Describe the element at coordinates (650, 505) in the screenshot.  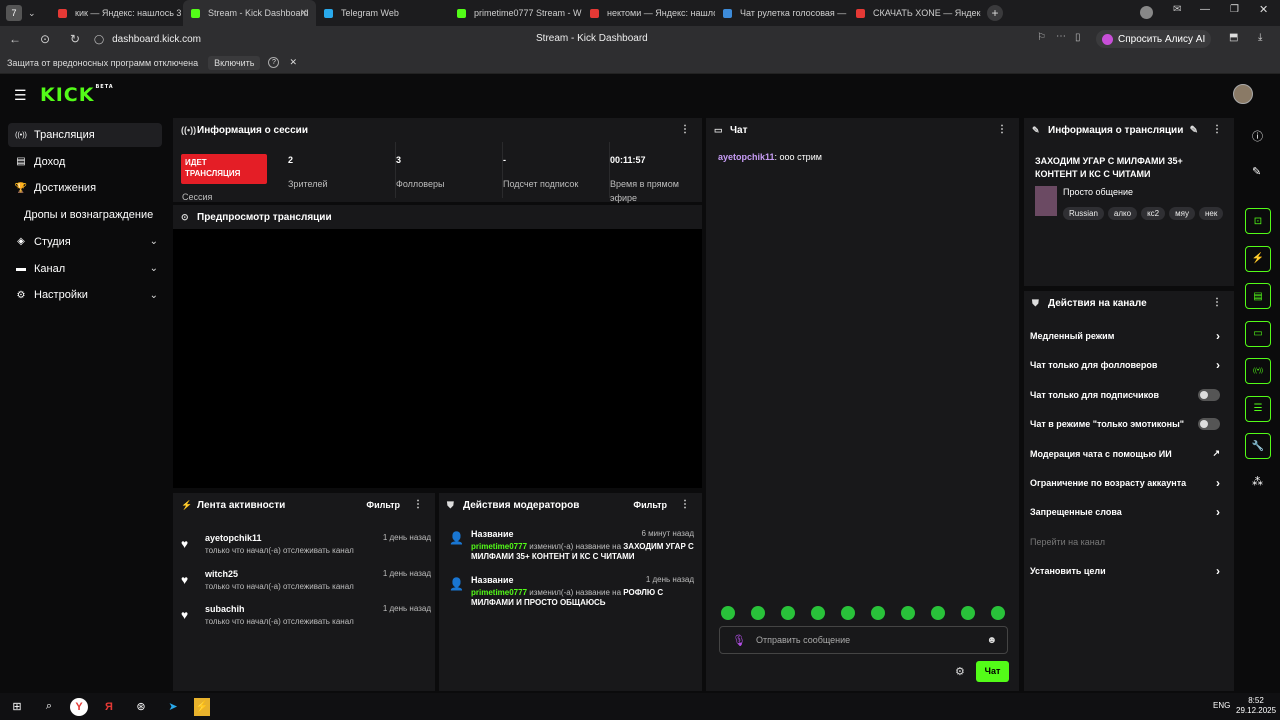
I see `mod-filter-button: Фильтр` at that location.